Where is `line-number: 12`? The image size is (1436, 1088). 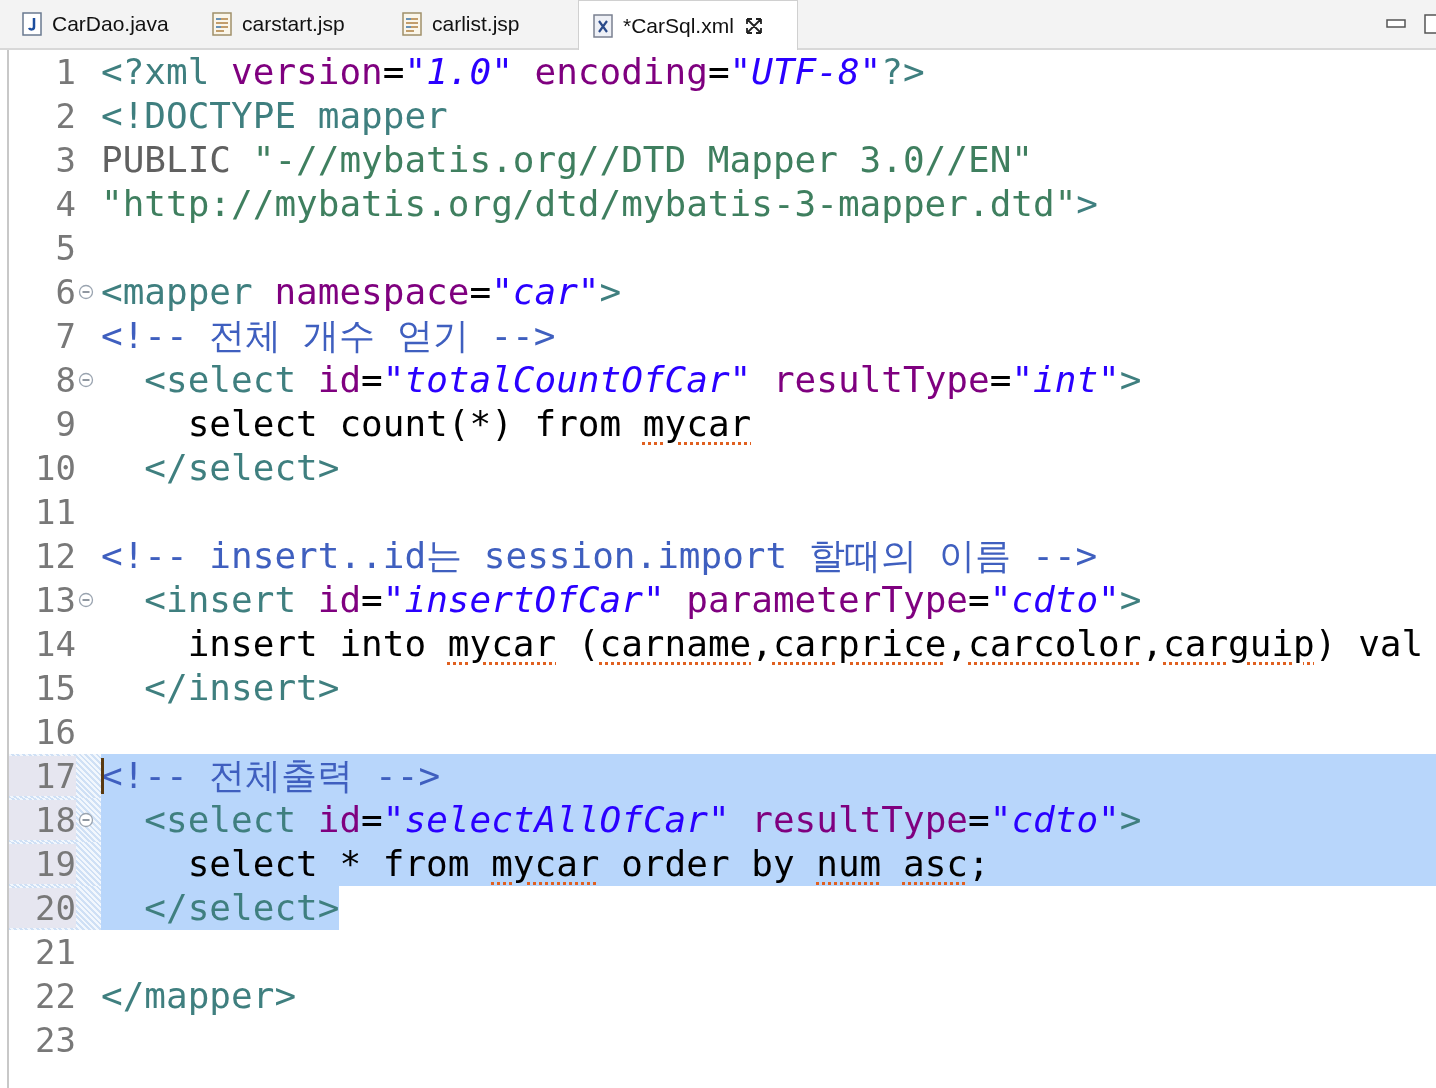 line-number: 12 is located at coordinates (55, 556).